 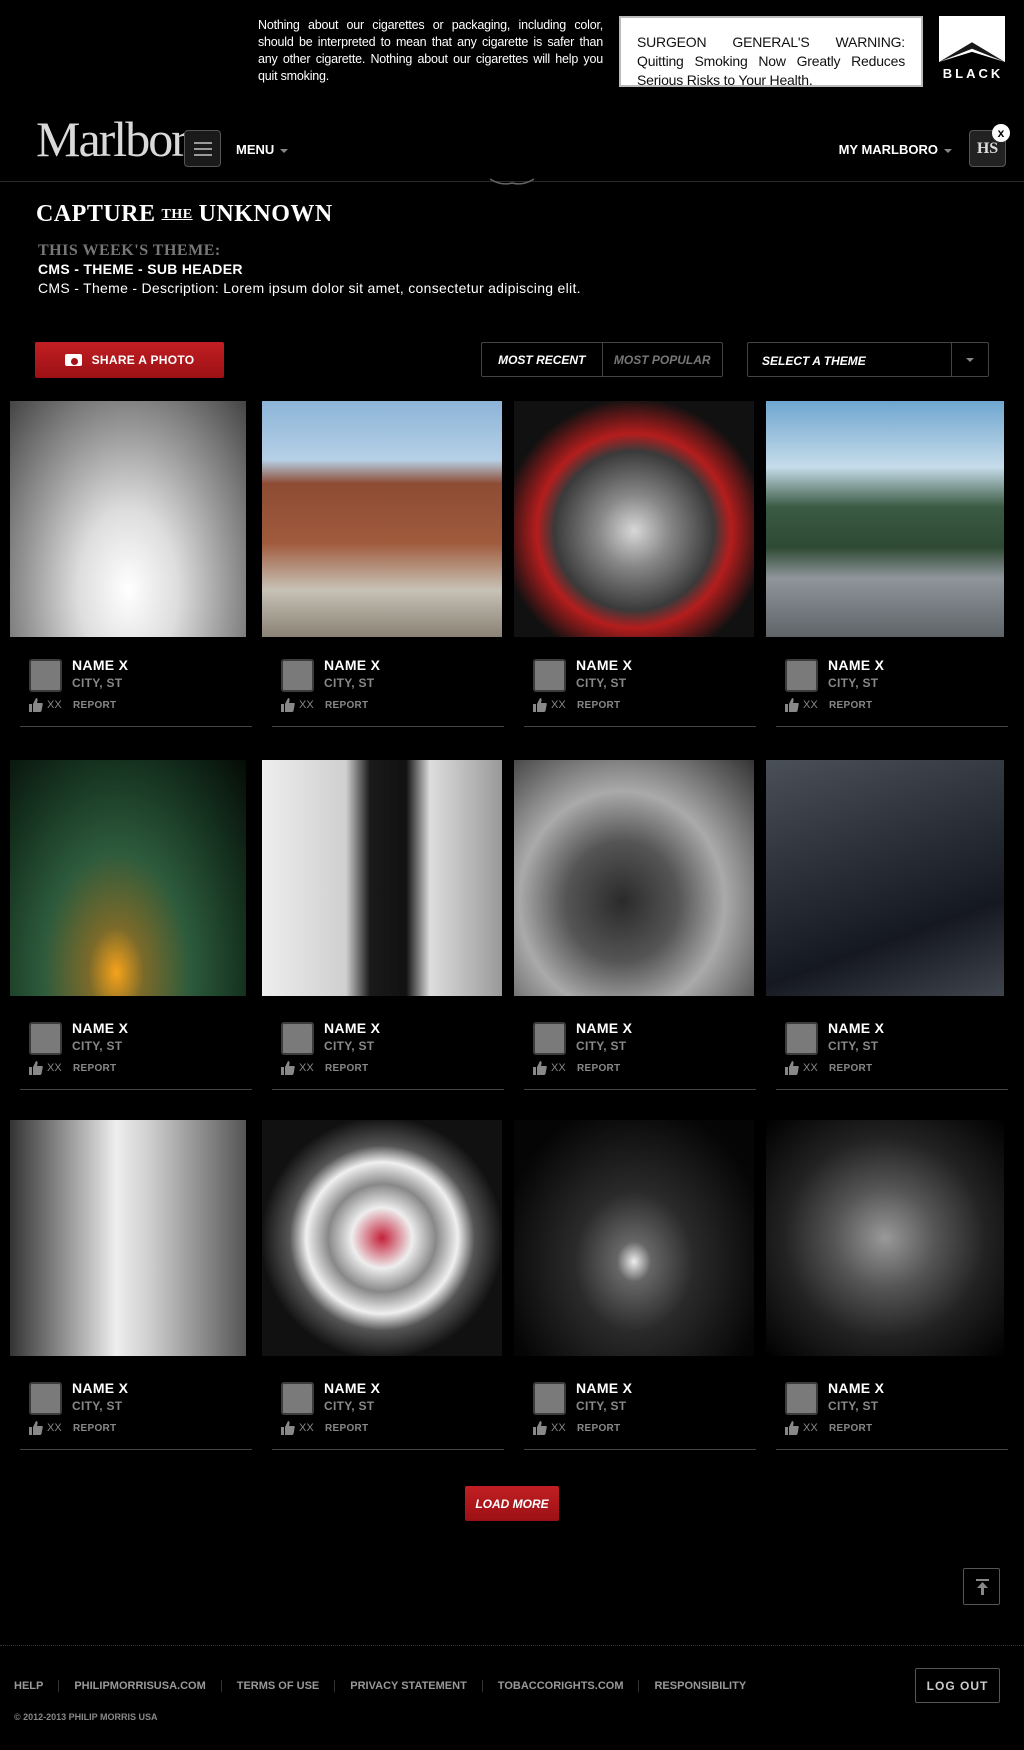 I want to click on menu-button, so click(x=202, y=148).